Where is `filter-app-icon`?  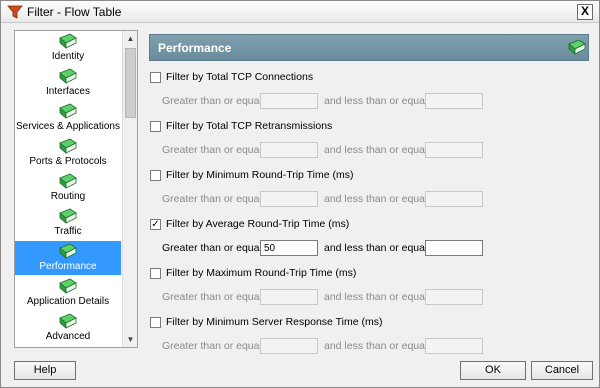
filter-app-icon is located at coordinates (15, 12).